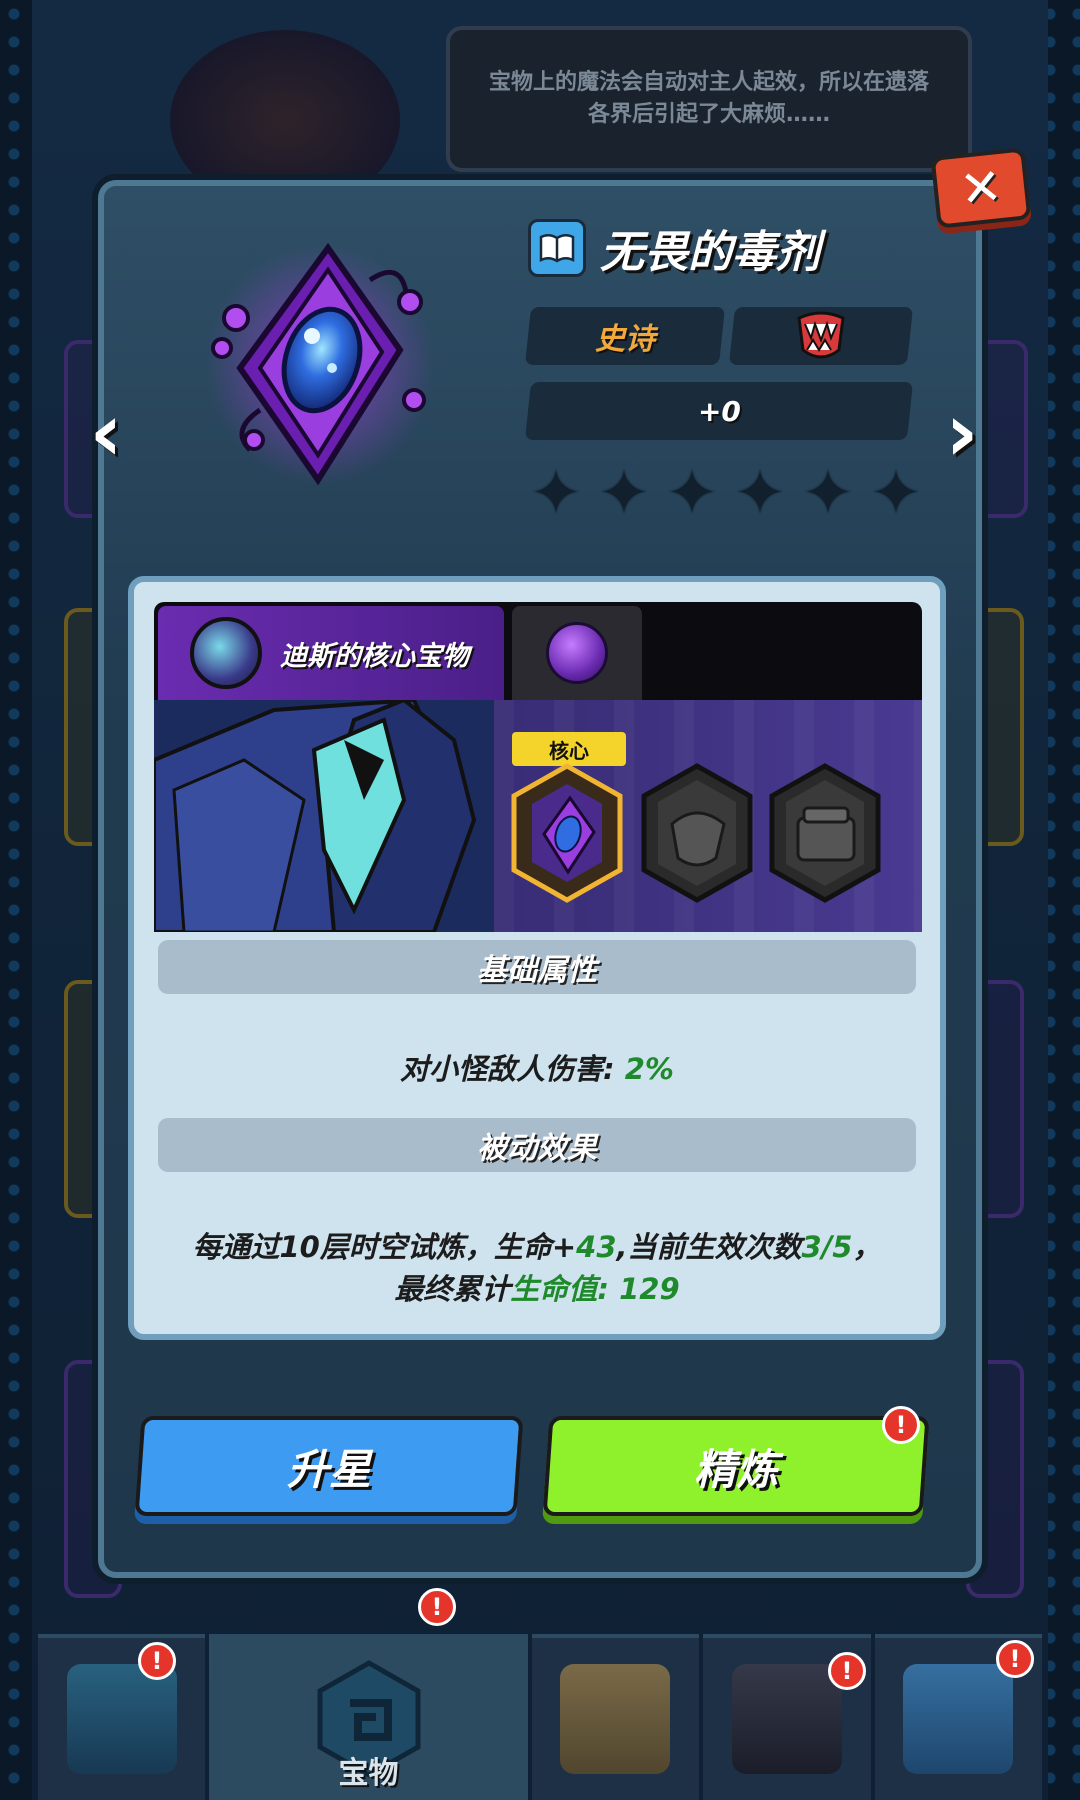  What do you see at coordinates (537, 1145) in the screenshot?
I see `passive-effect-header: 被动效果` at bounding box center [537, 1145].